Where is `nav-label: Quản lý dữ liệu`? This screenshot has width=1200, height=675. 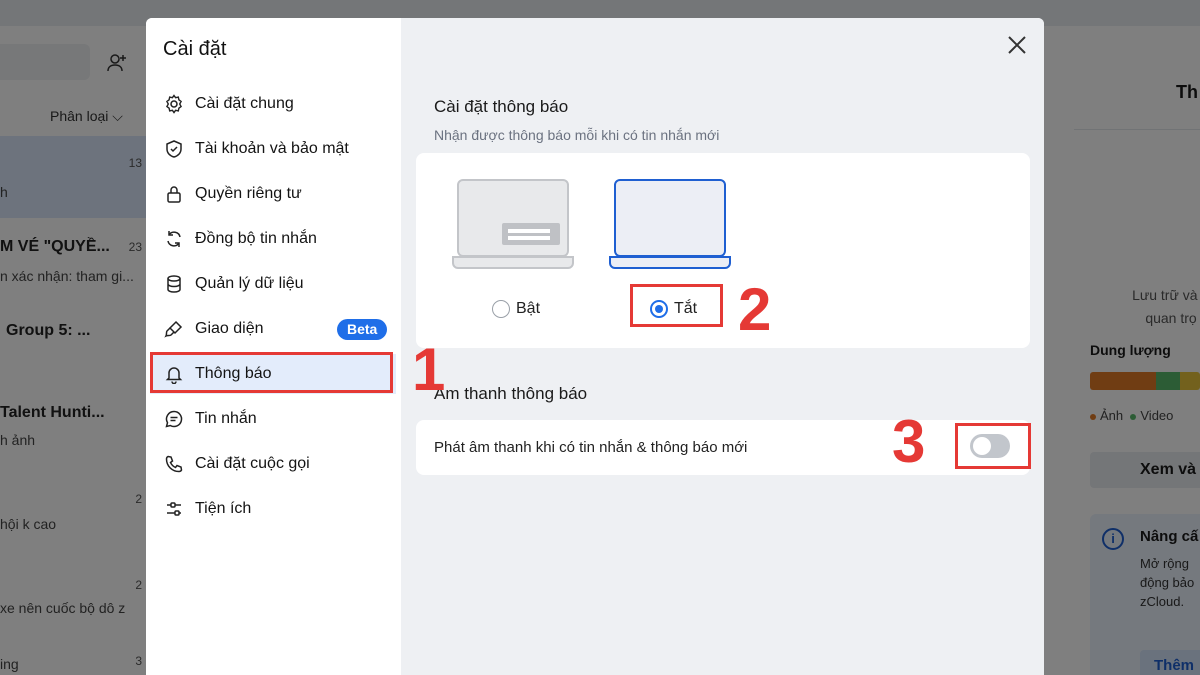
nav-label: Quản lý dữ liệu is located at coordinates (249, 283).